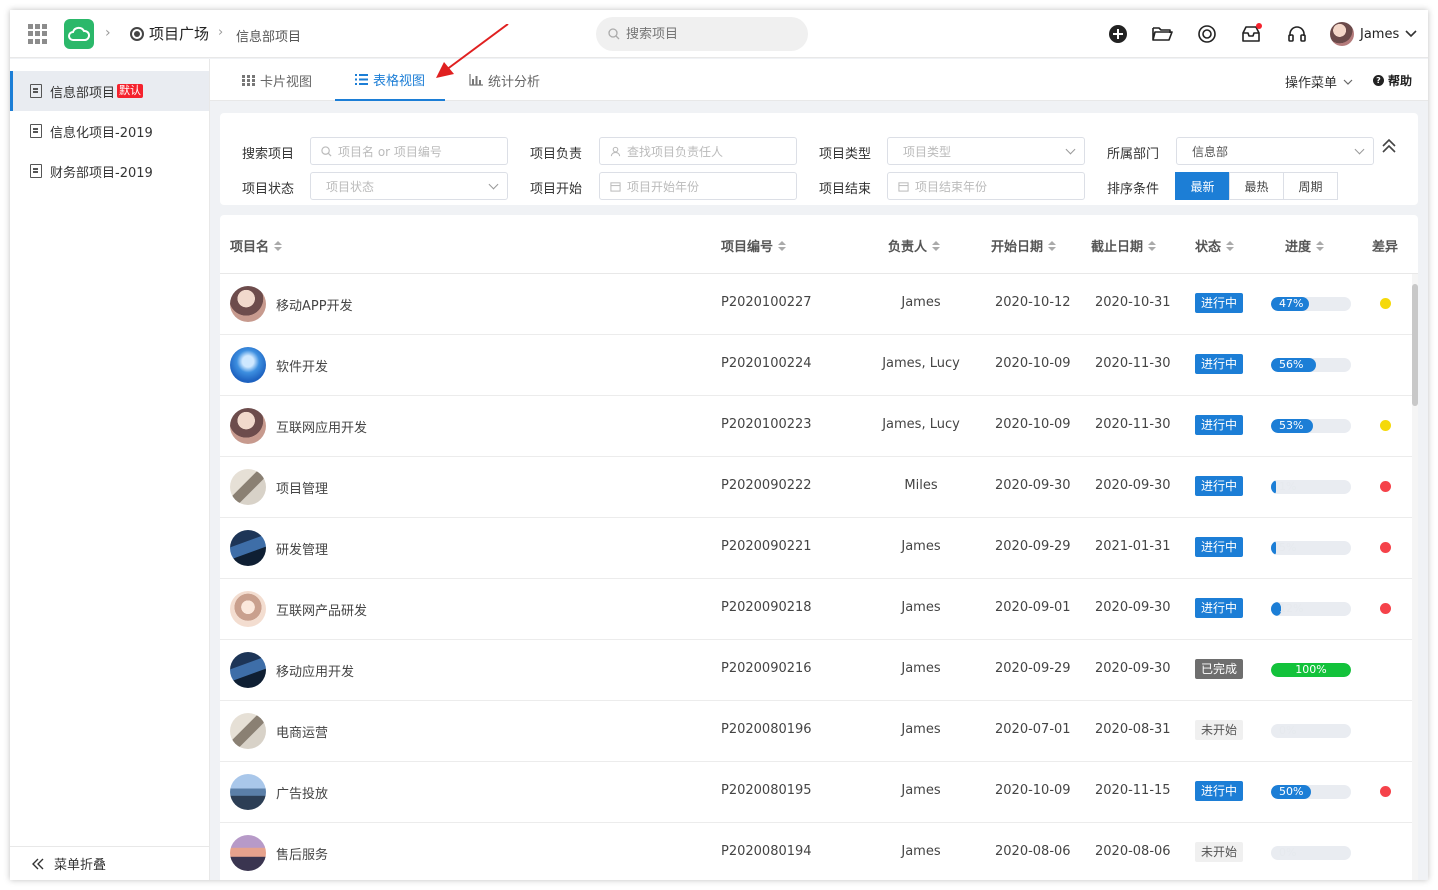  What do you see at coordinates (302, 853) in the screenshot?
I see `project-name: 售后服务` at bounding box center [302, 853].